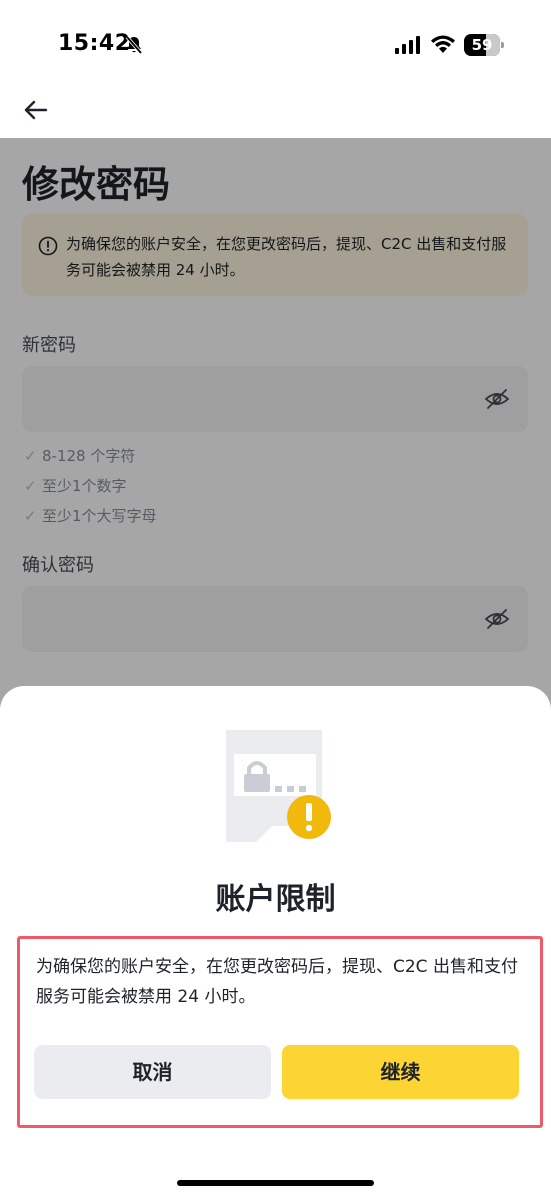 Image resolution: width=551 pixels, height=1200 pixels. Describe the element at coordinates (152, 1072) in the screenshot. I see `cancel-button: 取消` at that location.